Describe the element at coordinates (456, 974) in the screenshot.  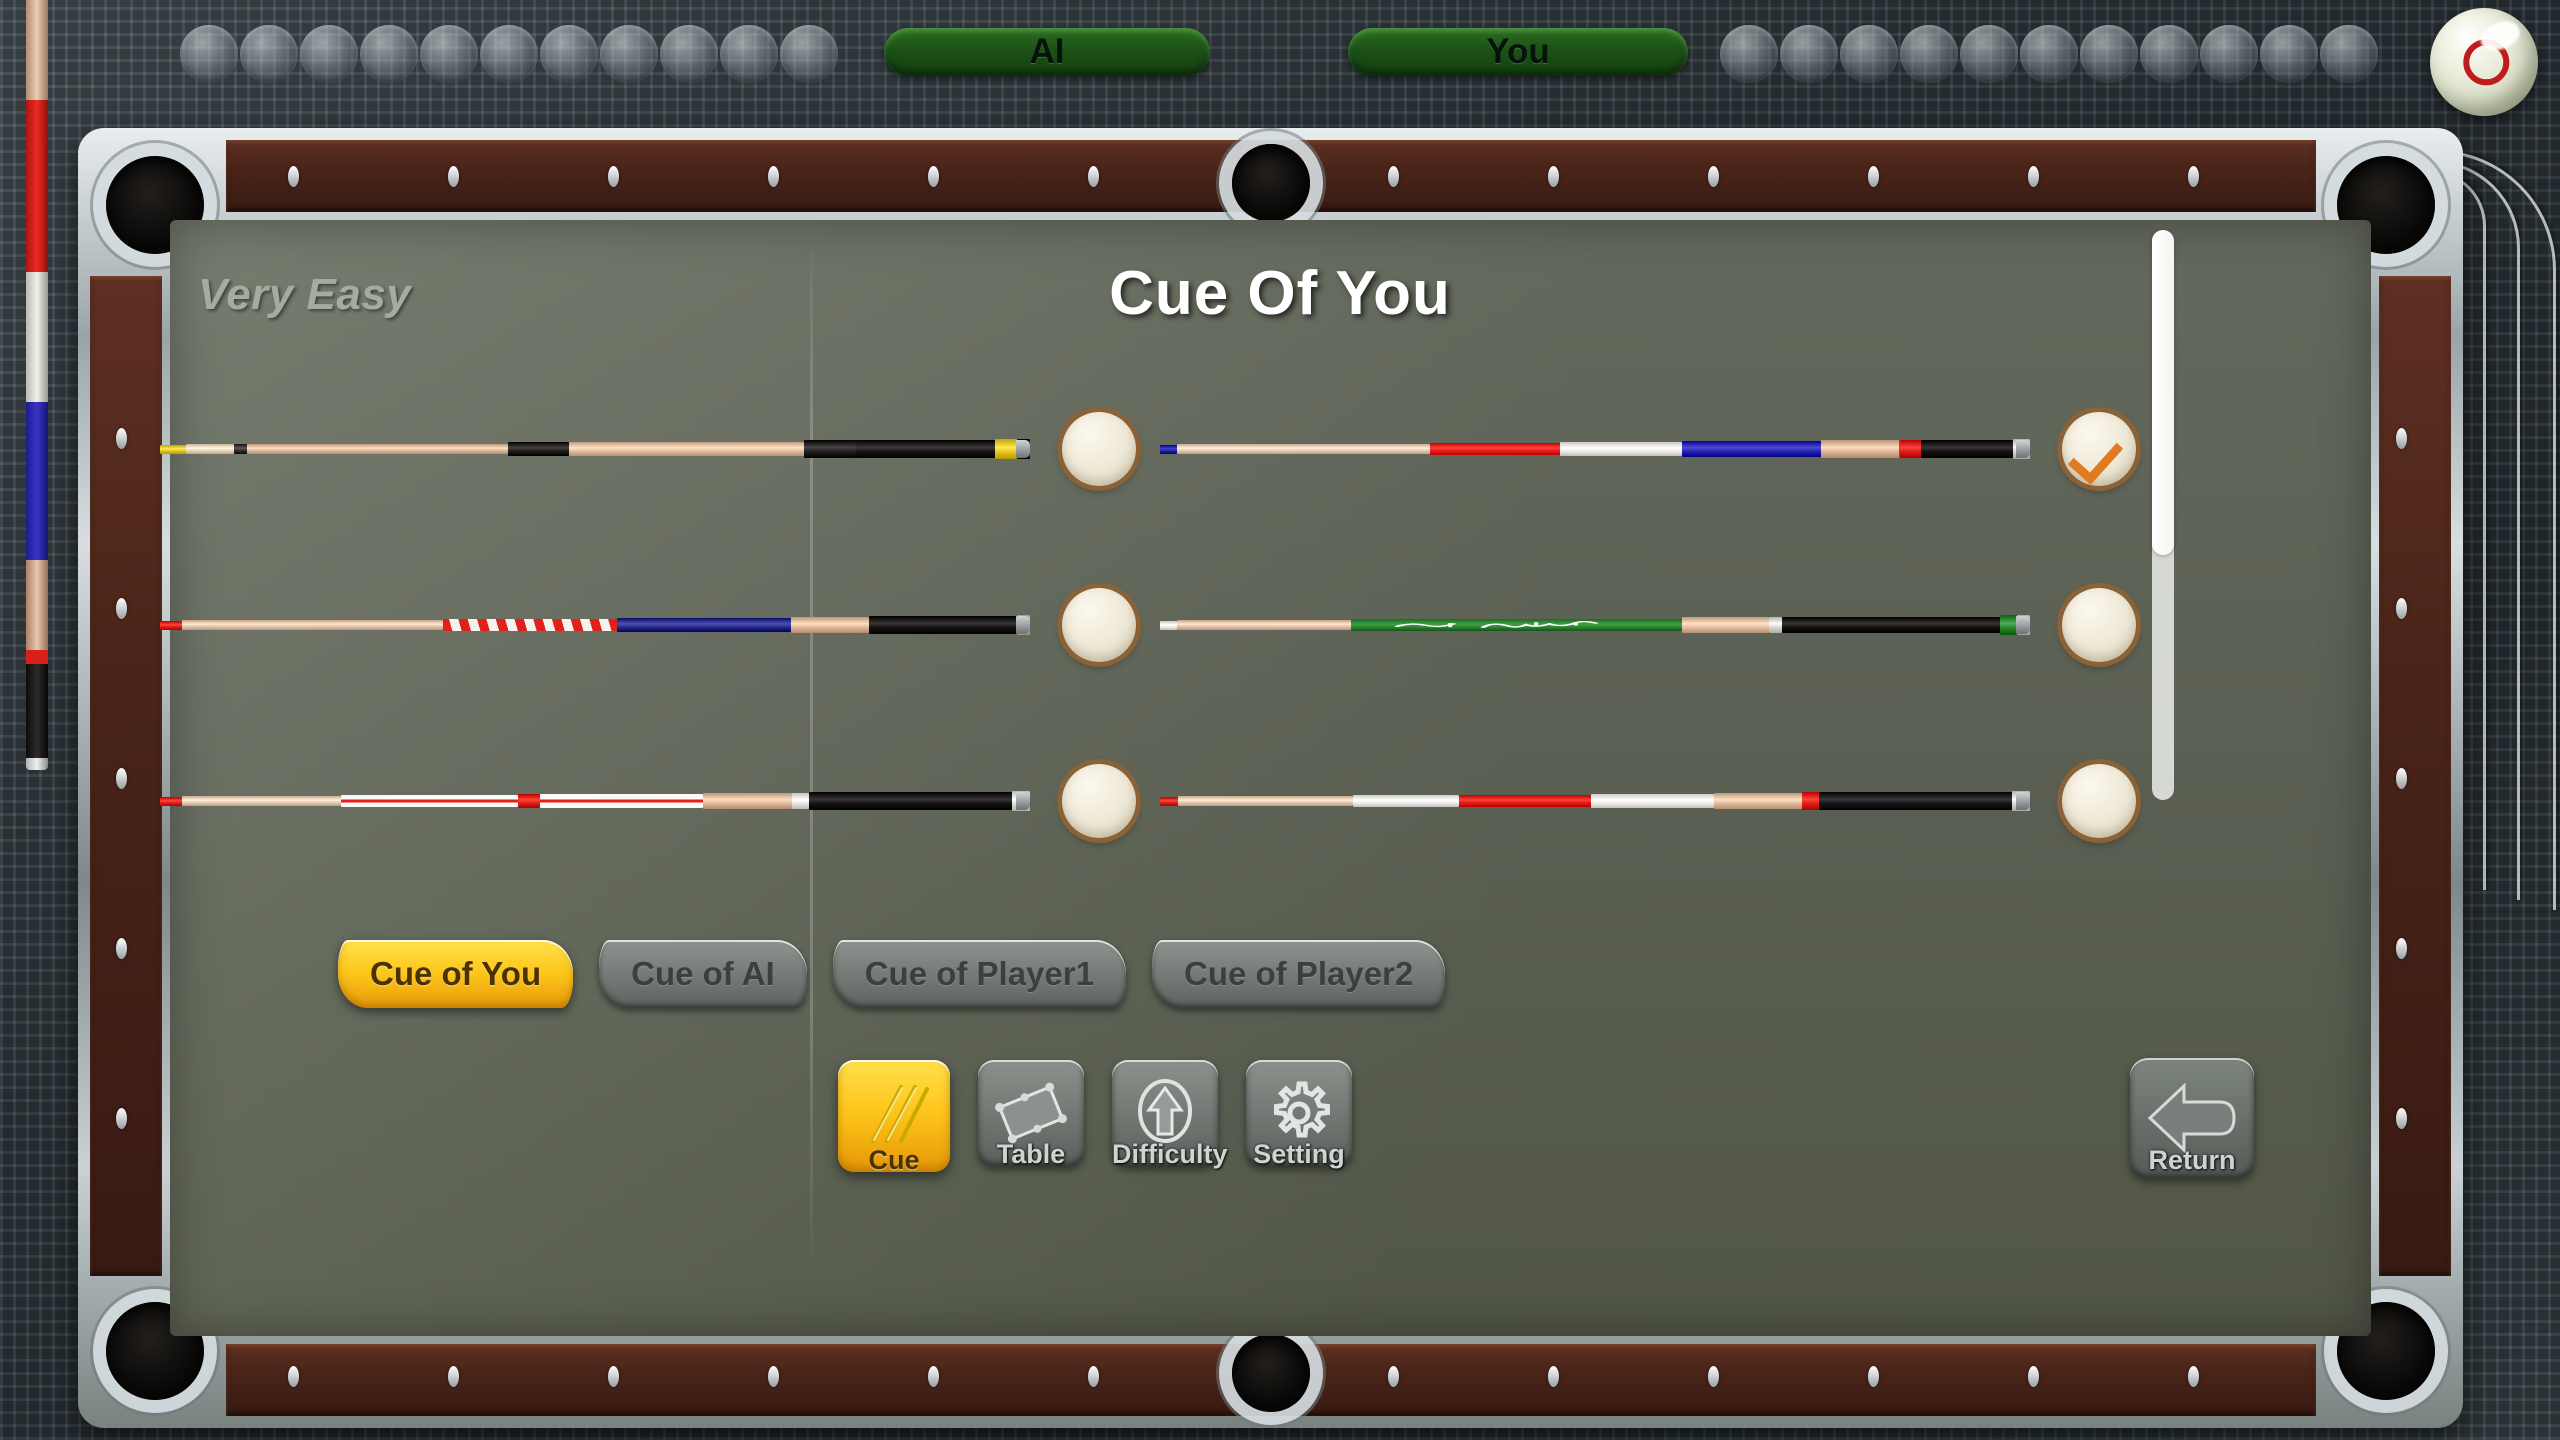
I see `tab-cue-of-you: Cue of You` at that location.